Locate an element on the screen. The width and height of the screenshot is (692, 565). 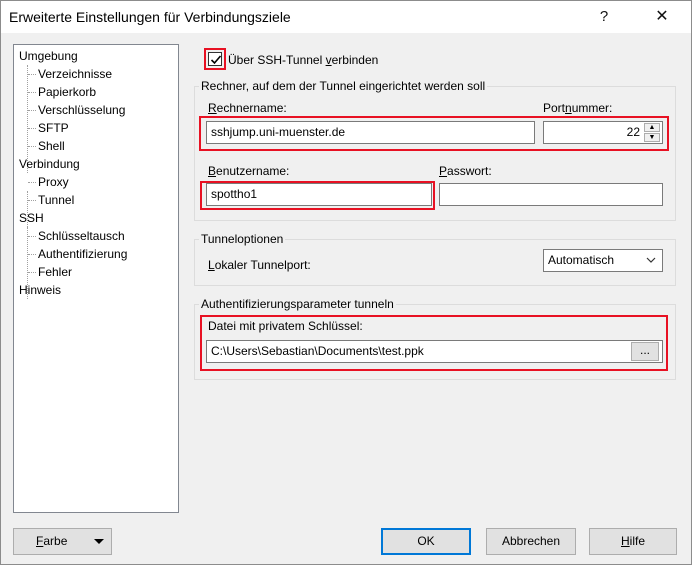
tree-item-sftp: SFTP is located at coordinates (53, 128).